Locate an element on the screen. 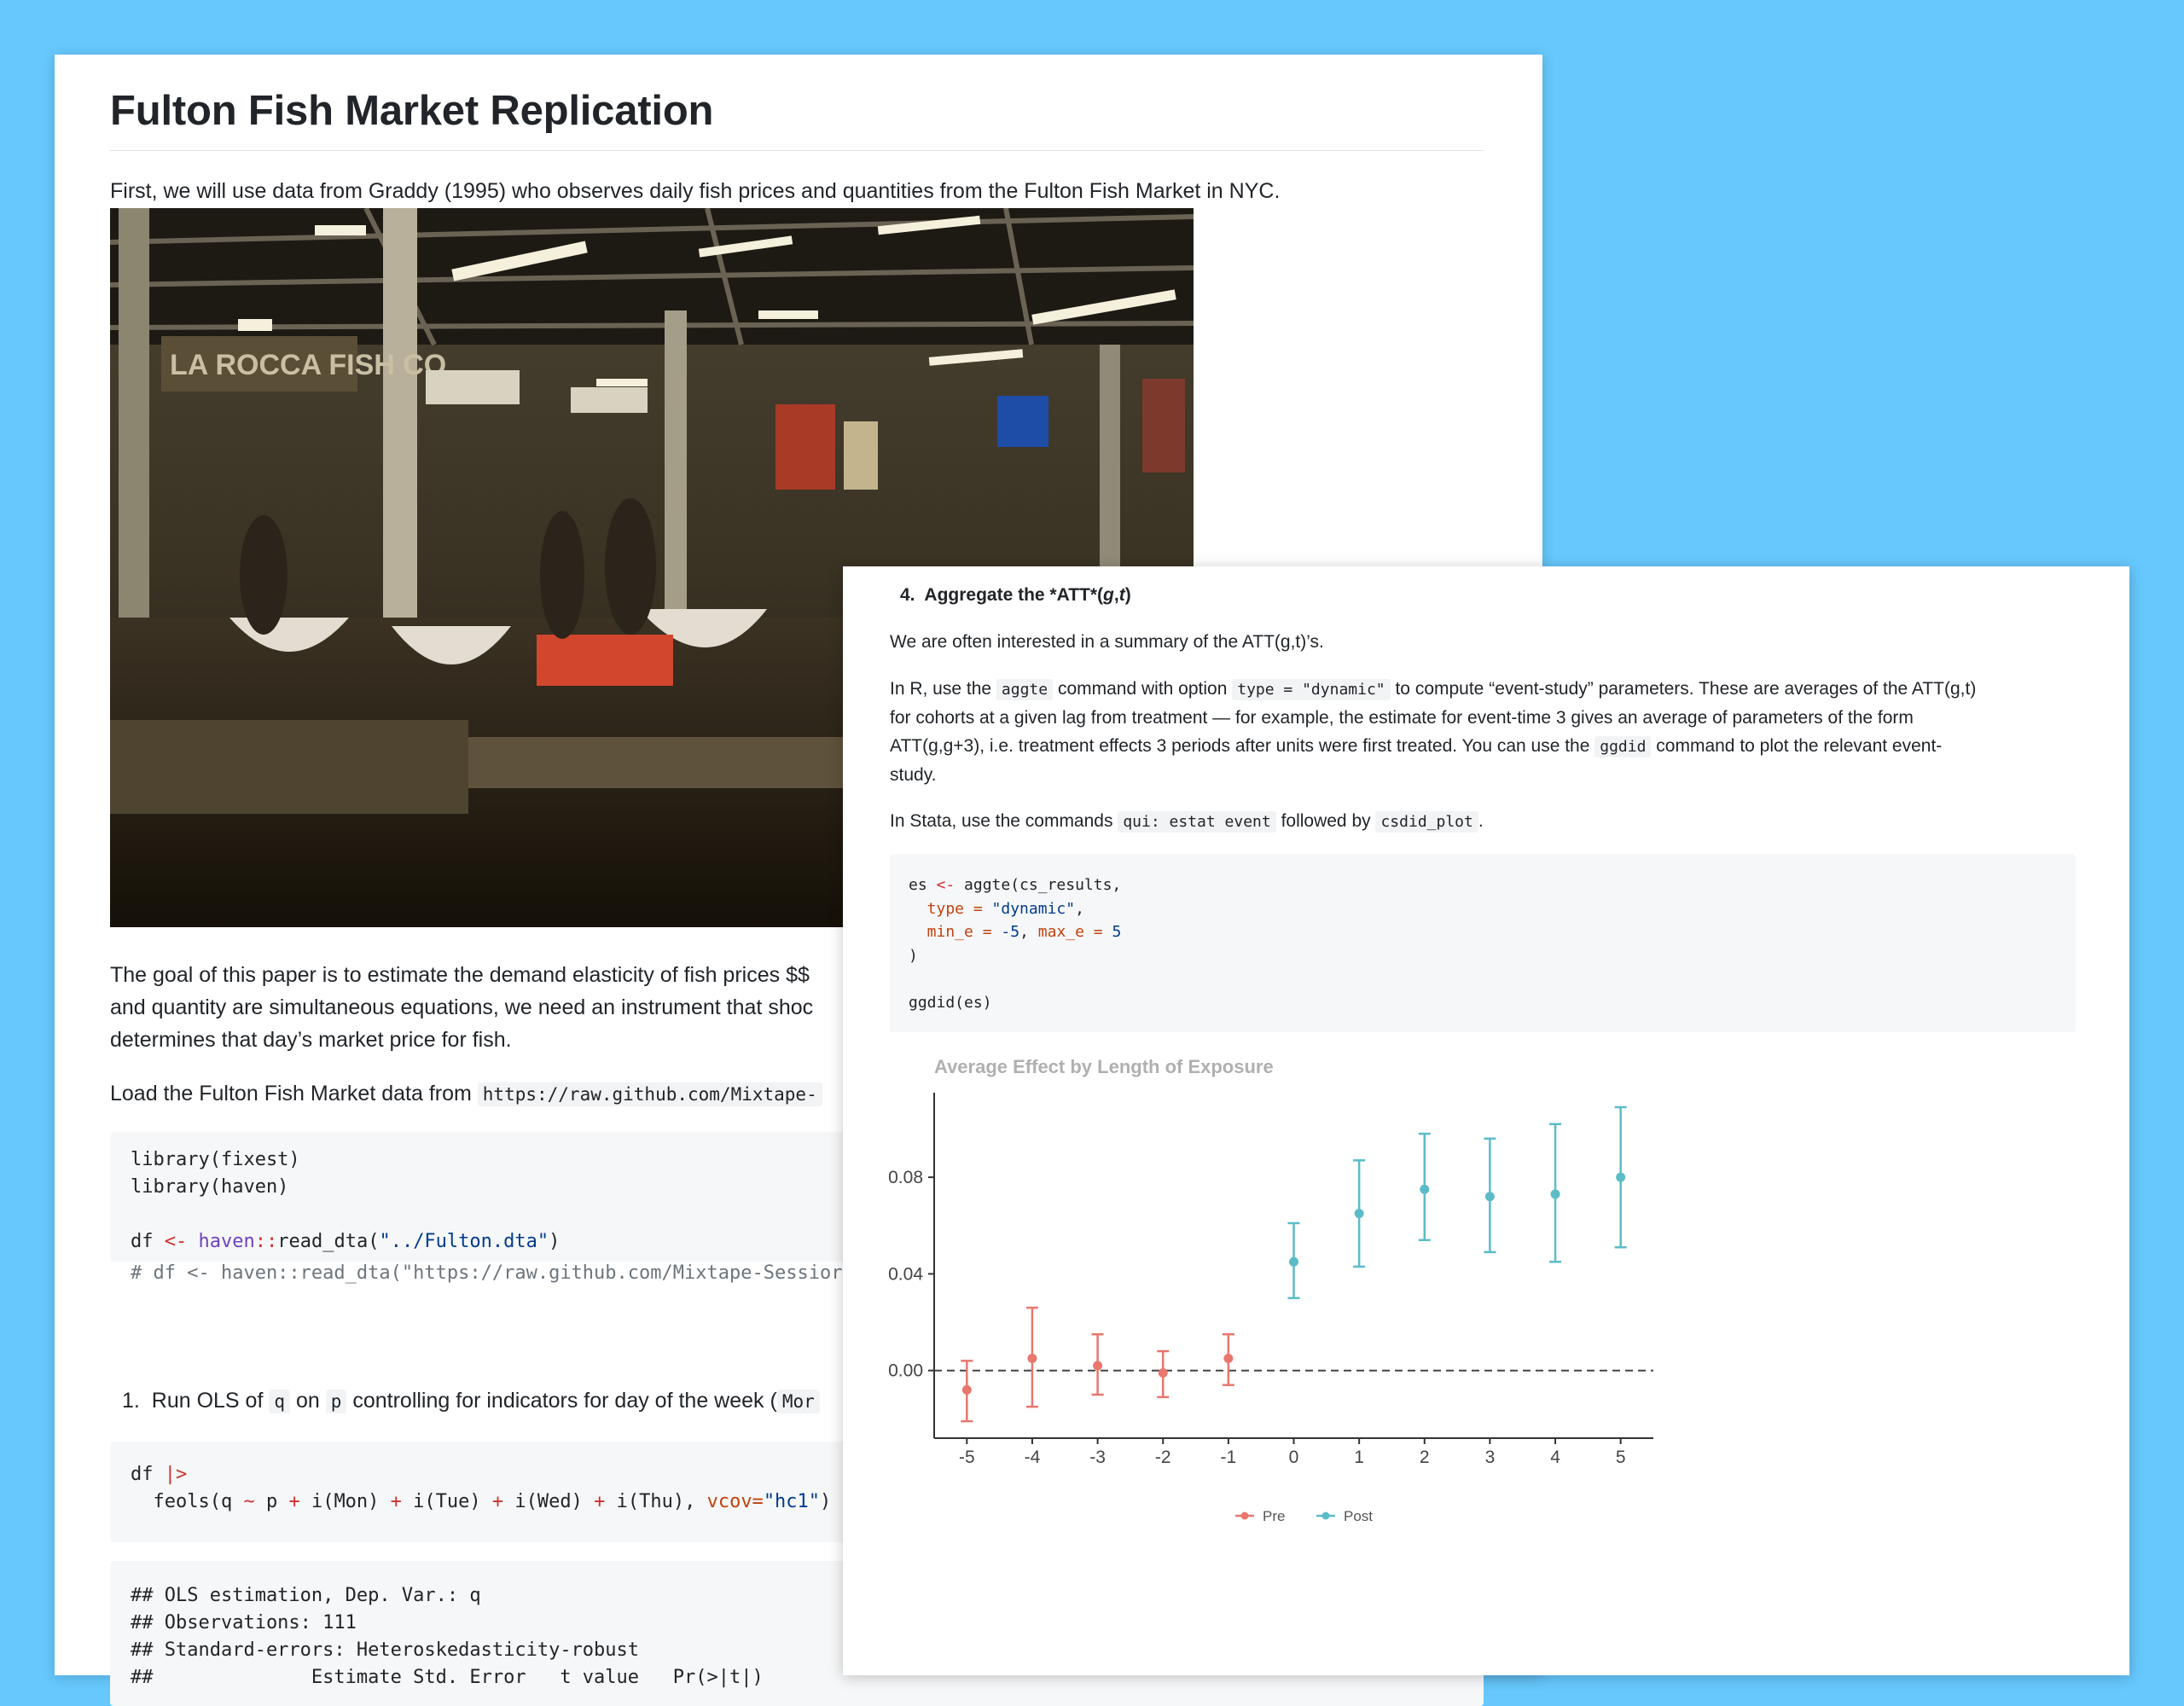  x-tick-label: 1 is located at coordinates (1359, 1457).